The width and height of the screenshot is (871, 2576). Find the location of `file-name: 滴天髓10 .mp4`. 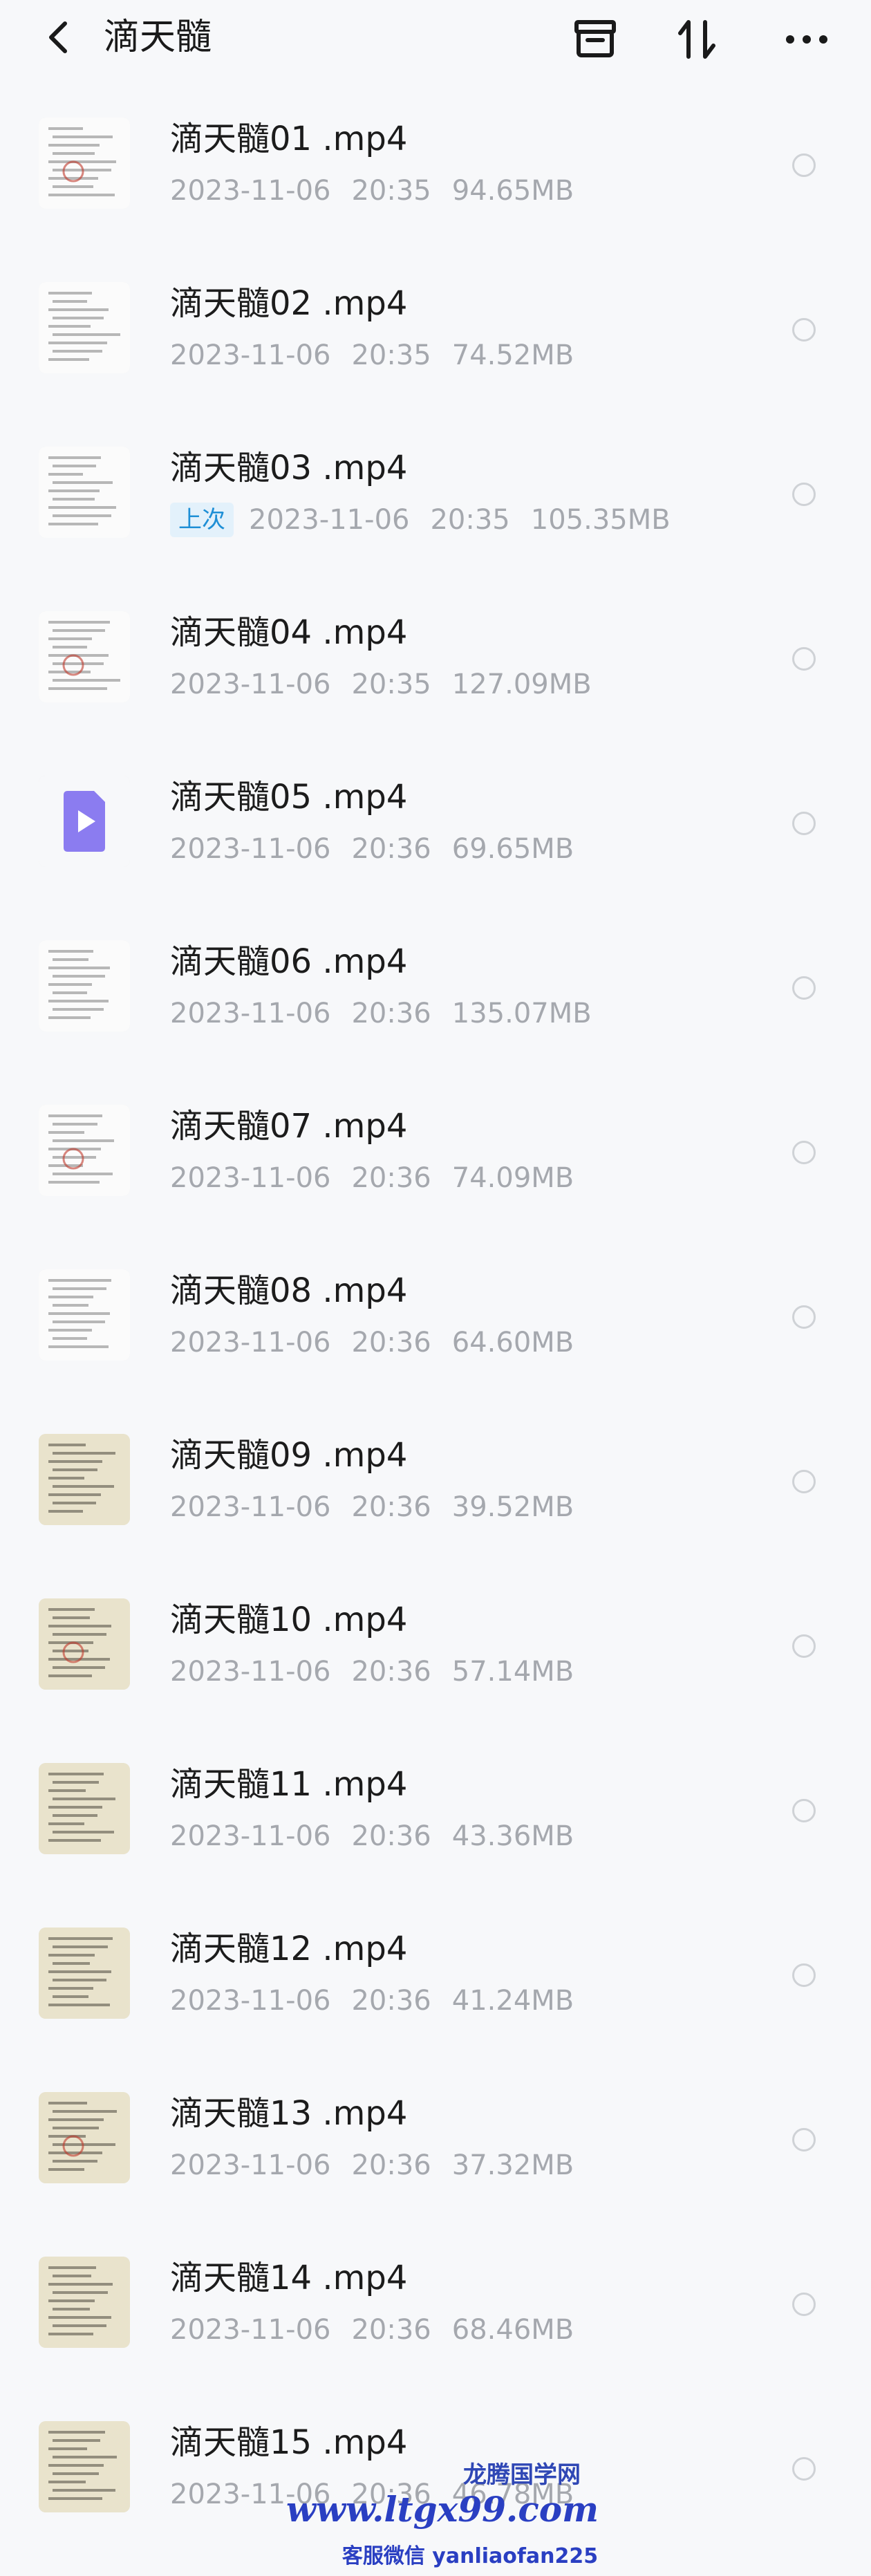

file-name: 滴天髓10 .mp4 is located at coordinates (289, 1619).